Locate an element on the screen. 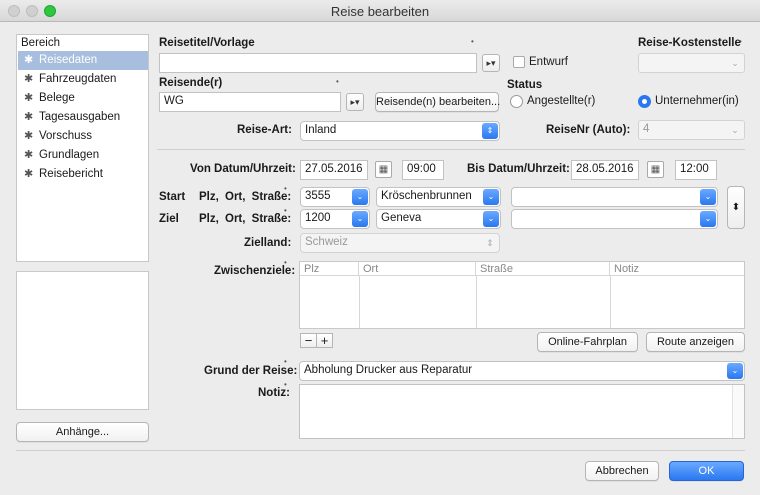 The image size is (760, 495). sidebar-item-reisebericht: ✱ Reisebericht is located at coordinates (83, 174).